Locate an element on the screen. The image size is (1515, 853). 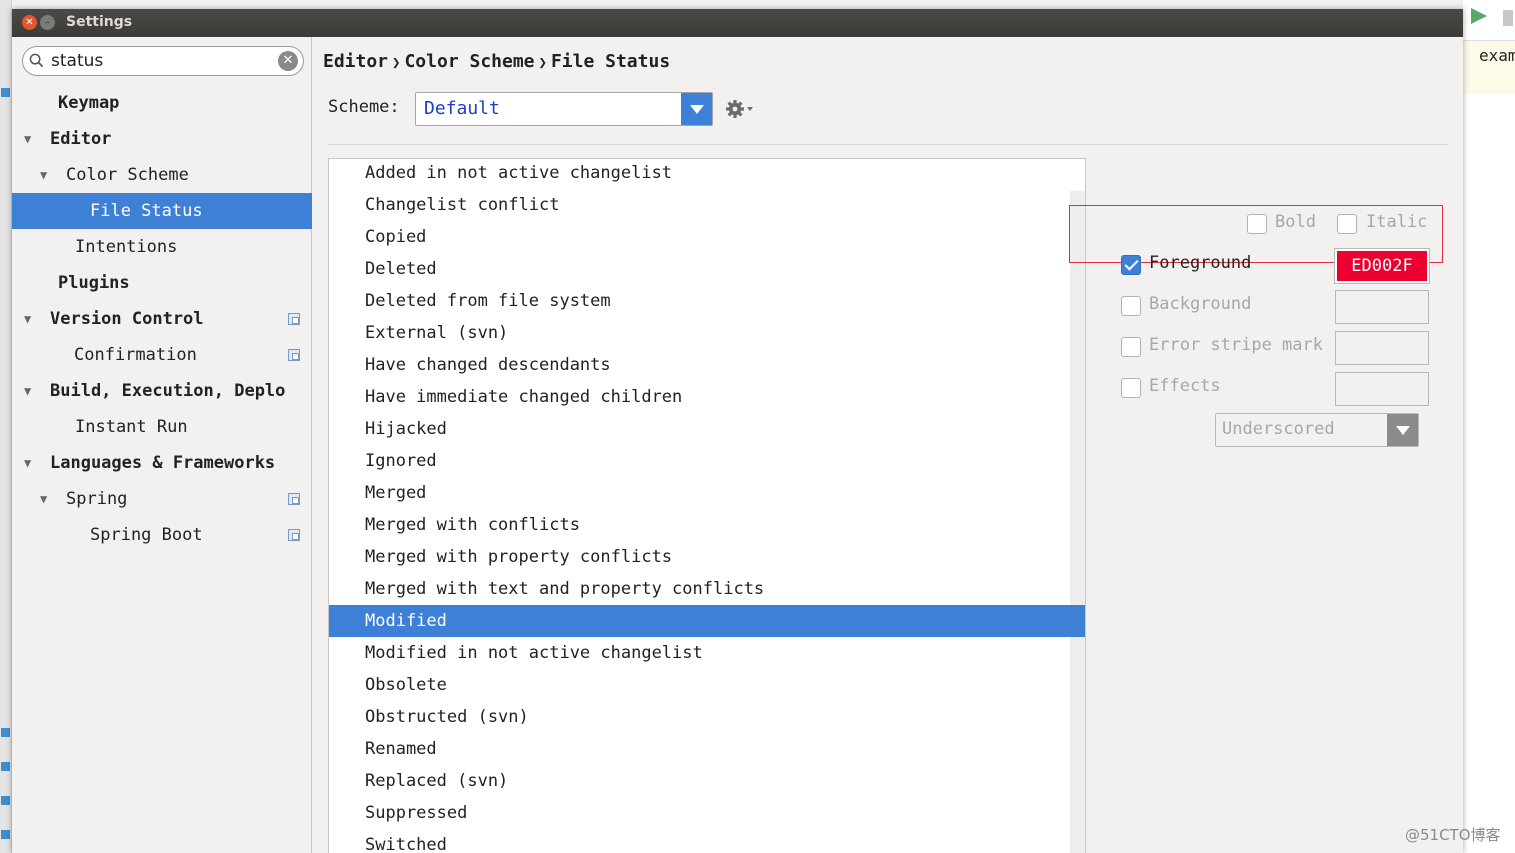
editor-tab-label: exam is located at coordinates (1497, 55).